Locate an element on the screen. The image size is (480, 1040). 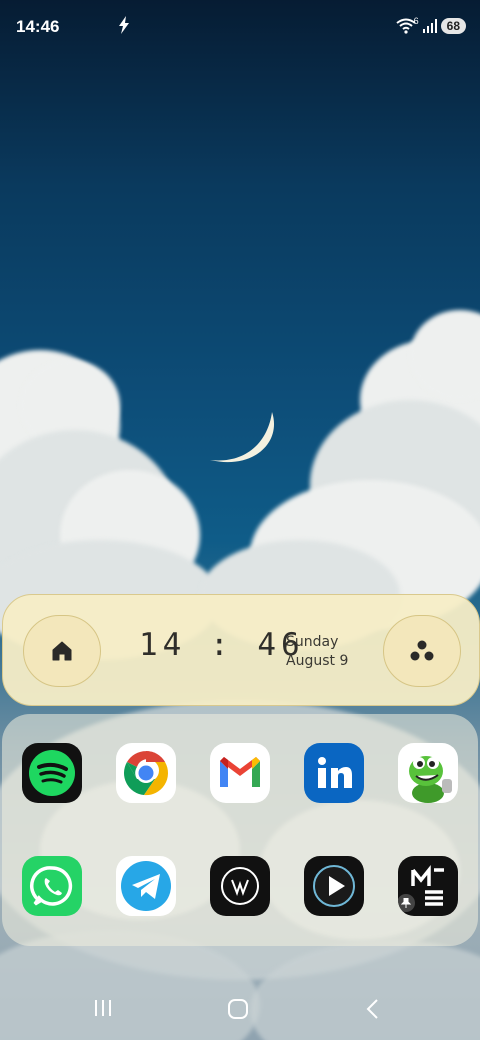
recents-icon is located at coordinates (103, 1008).